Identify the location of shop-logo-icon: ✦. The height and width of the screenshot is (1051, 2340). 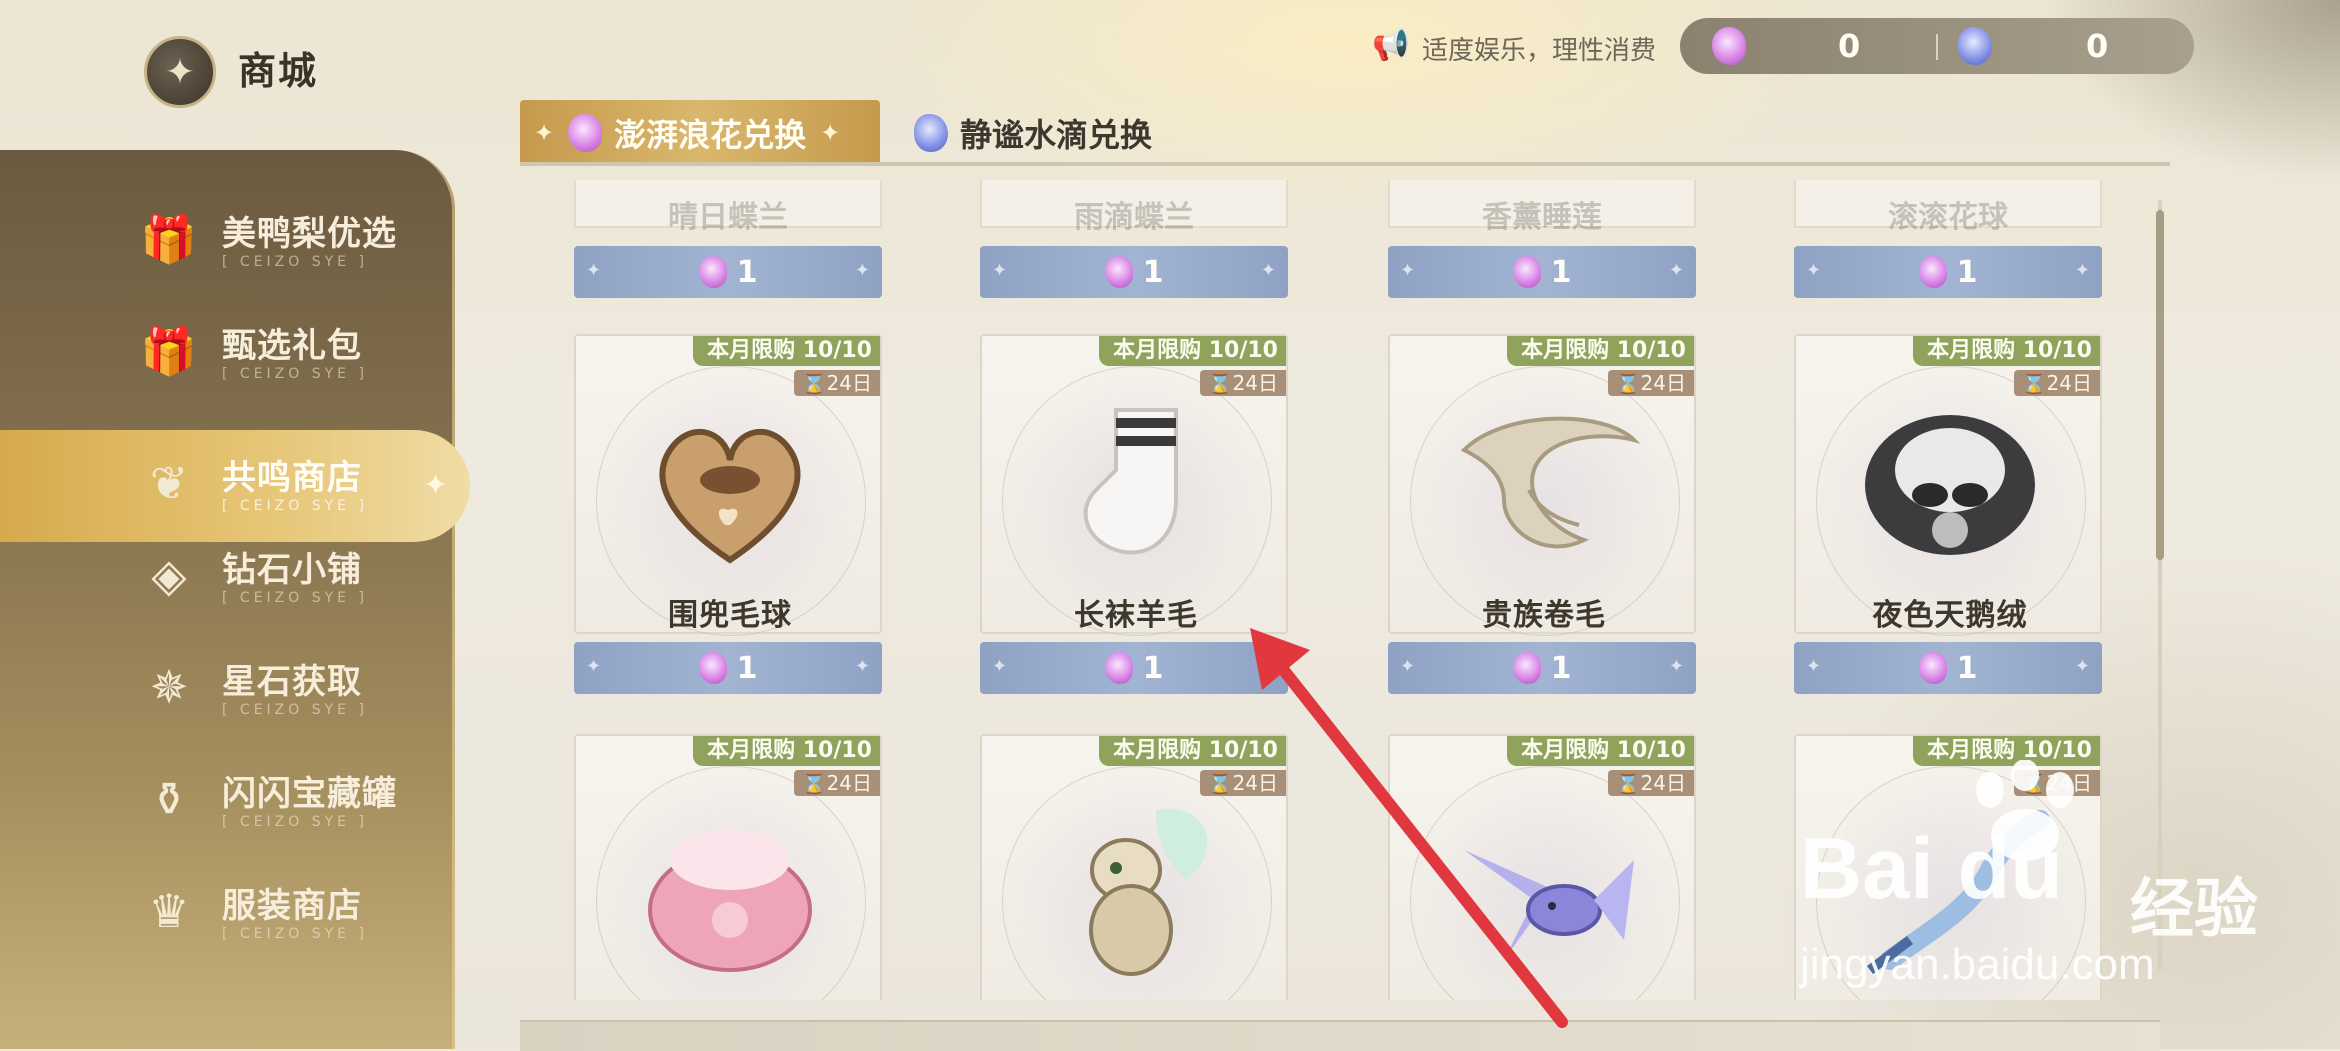
(180, 72).